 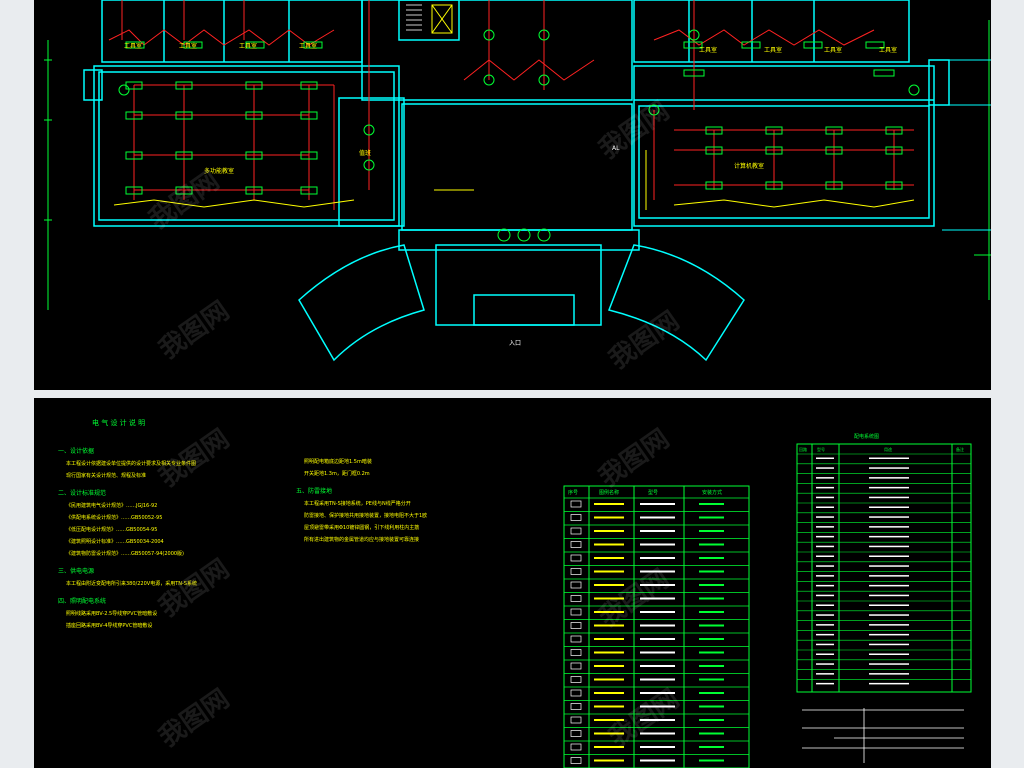 I want to click on notes-line: 本工程设计依据建设单位提供的设计要求及相关专业条件图, so click(x=131, y=463).